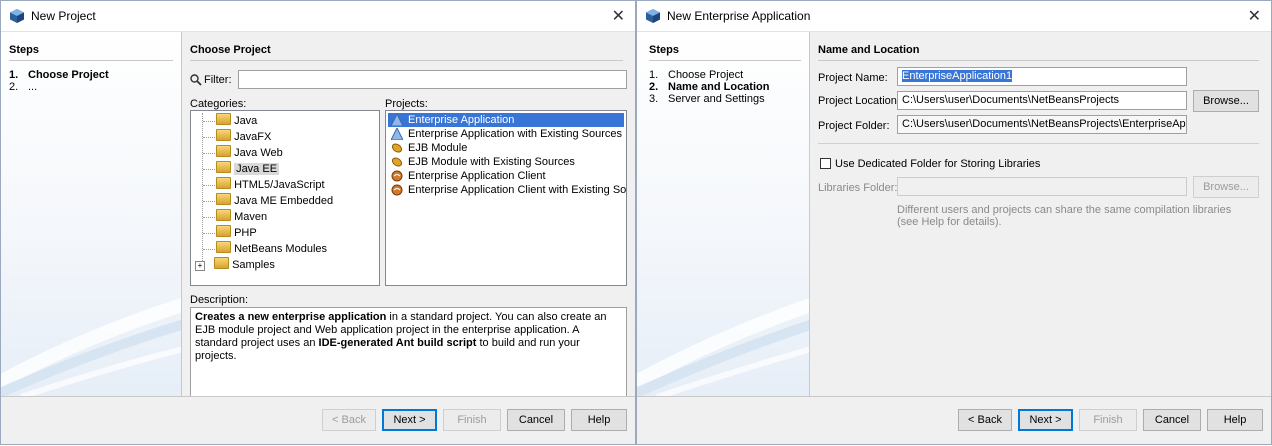 This screenshot has height=446, width=1272. What do you see at coordinates (739, 16) in the screenshot?
I see `window-title: New Enterprise Application` at bounding box center [739, 16].